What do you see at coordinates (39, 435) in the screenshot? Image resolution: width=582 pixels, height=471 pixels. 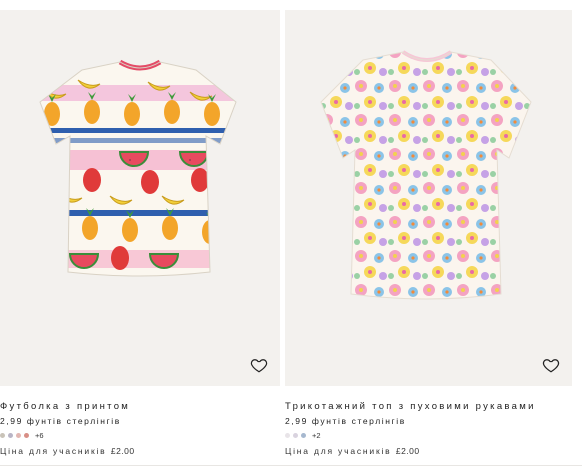 I see `more-colors-count: +6` at bounding box center [39, 435].